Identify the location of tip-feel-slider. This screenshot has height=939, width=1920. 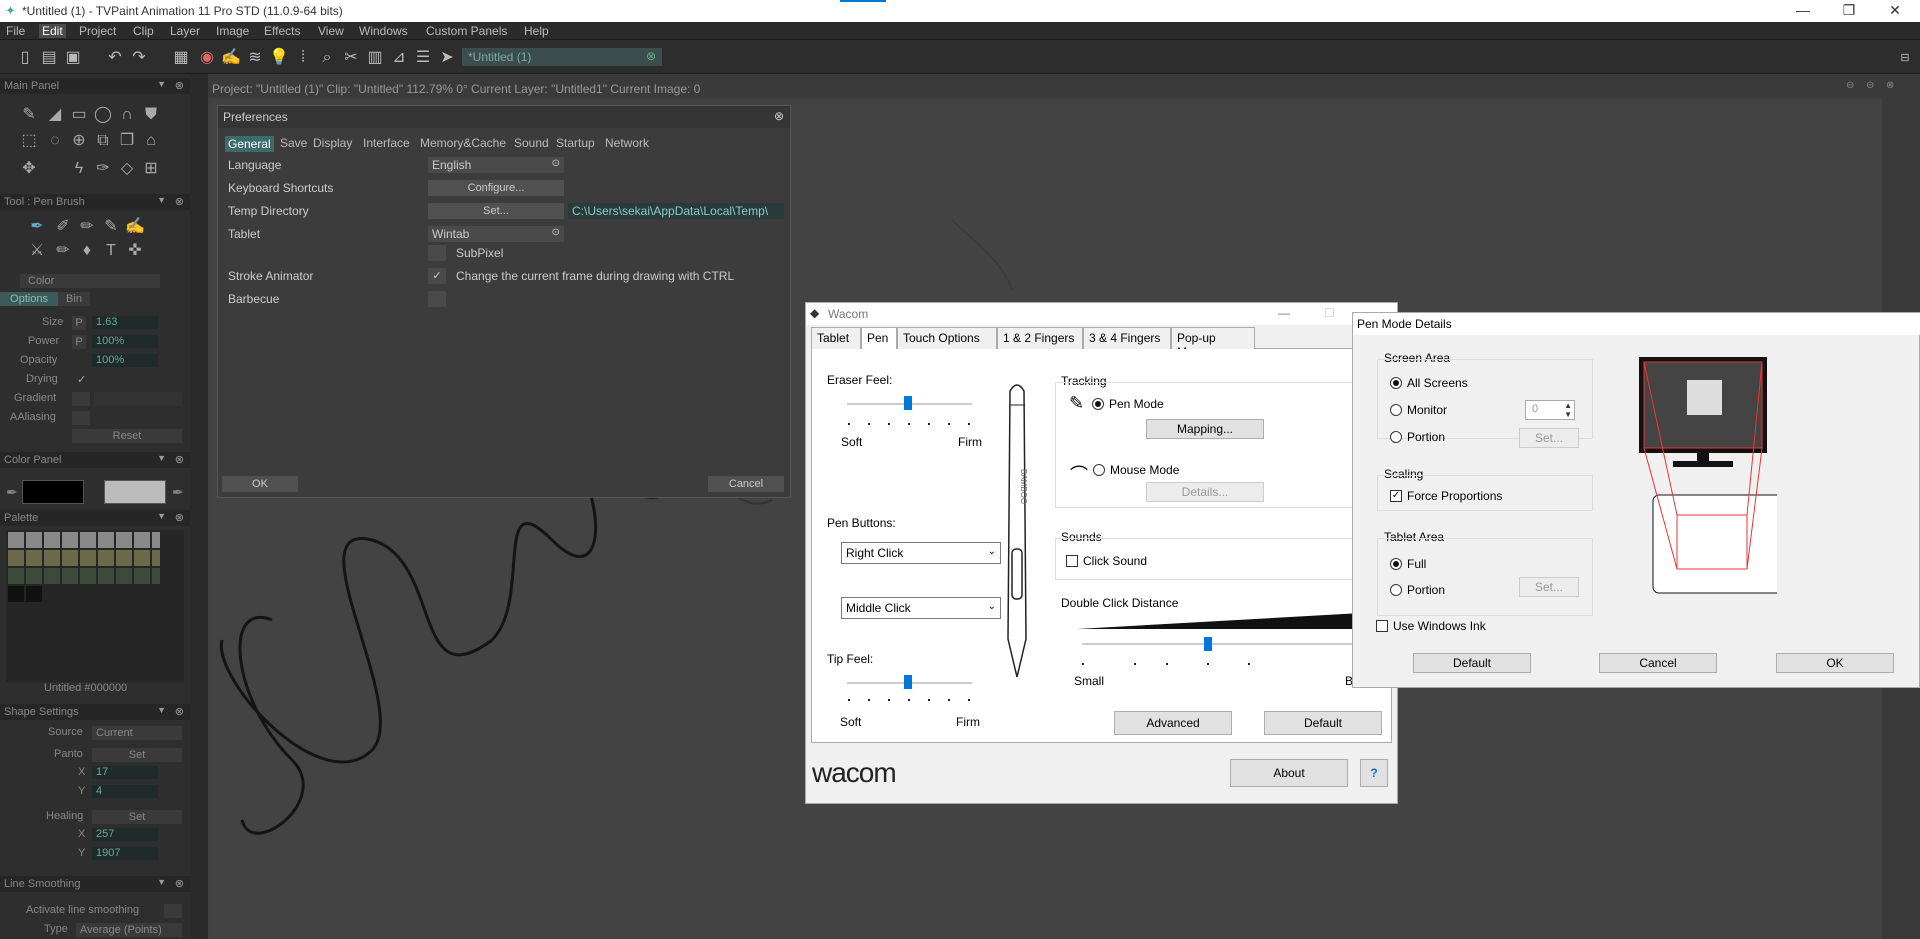
(908, 682).